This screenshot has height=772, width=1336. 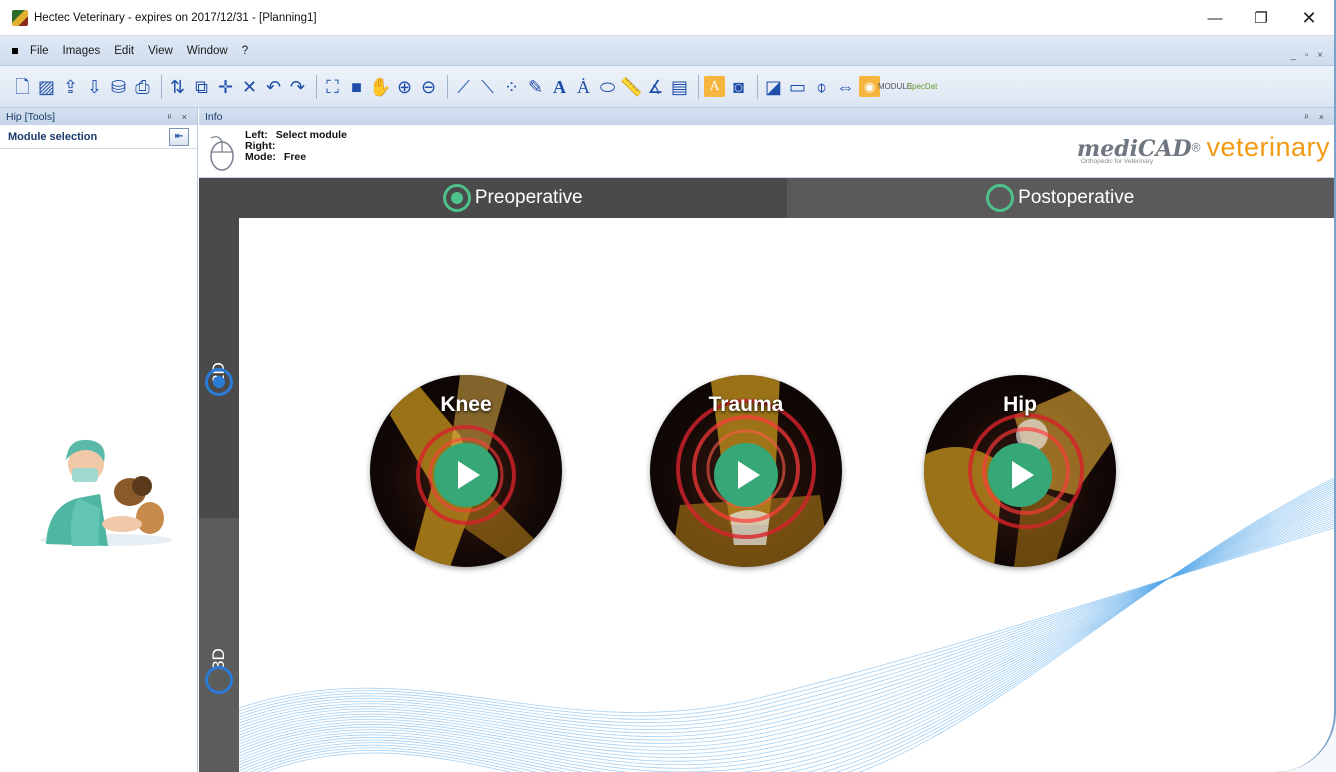 What do you see at coordinates (714, 86) in the screenshot?
I see `text-style-icon: A` at bounding box center [714, 86].